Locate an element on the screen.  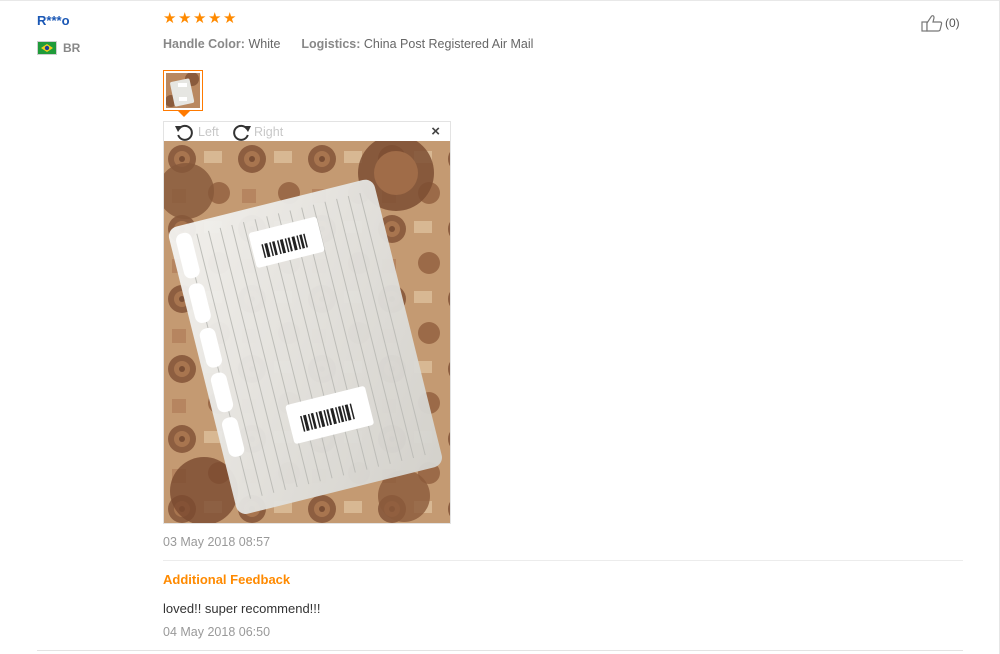
rotate-left-icon is located at coordinates (184, 132).